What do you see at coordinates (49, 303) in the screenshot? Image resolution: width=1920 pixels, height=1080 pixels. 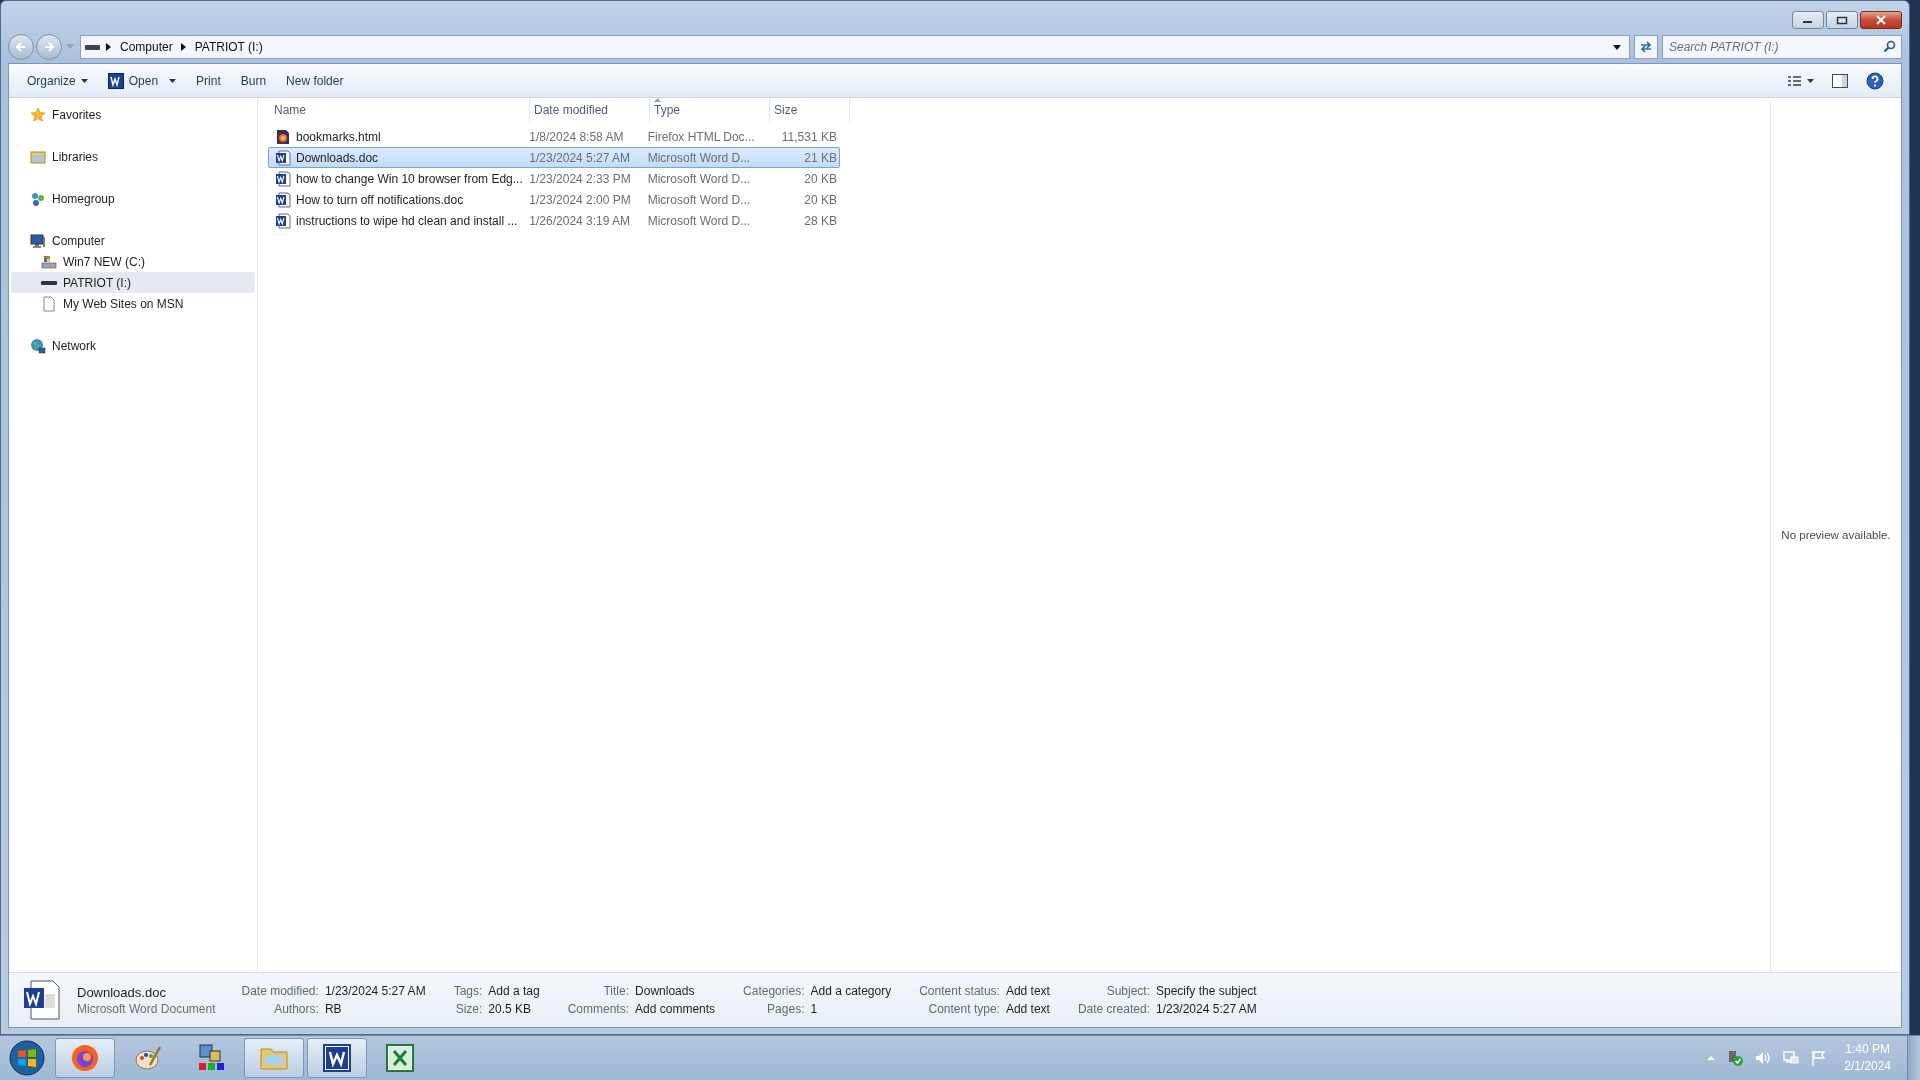 I see `page-icon` at bounding box center [49, 303].